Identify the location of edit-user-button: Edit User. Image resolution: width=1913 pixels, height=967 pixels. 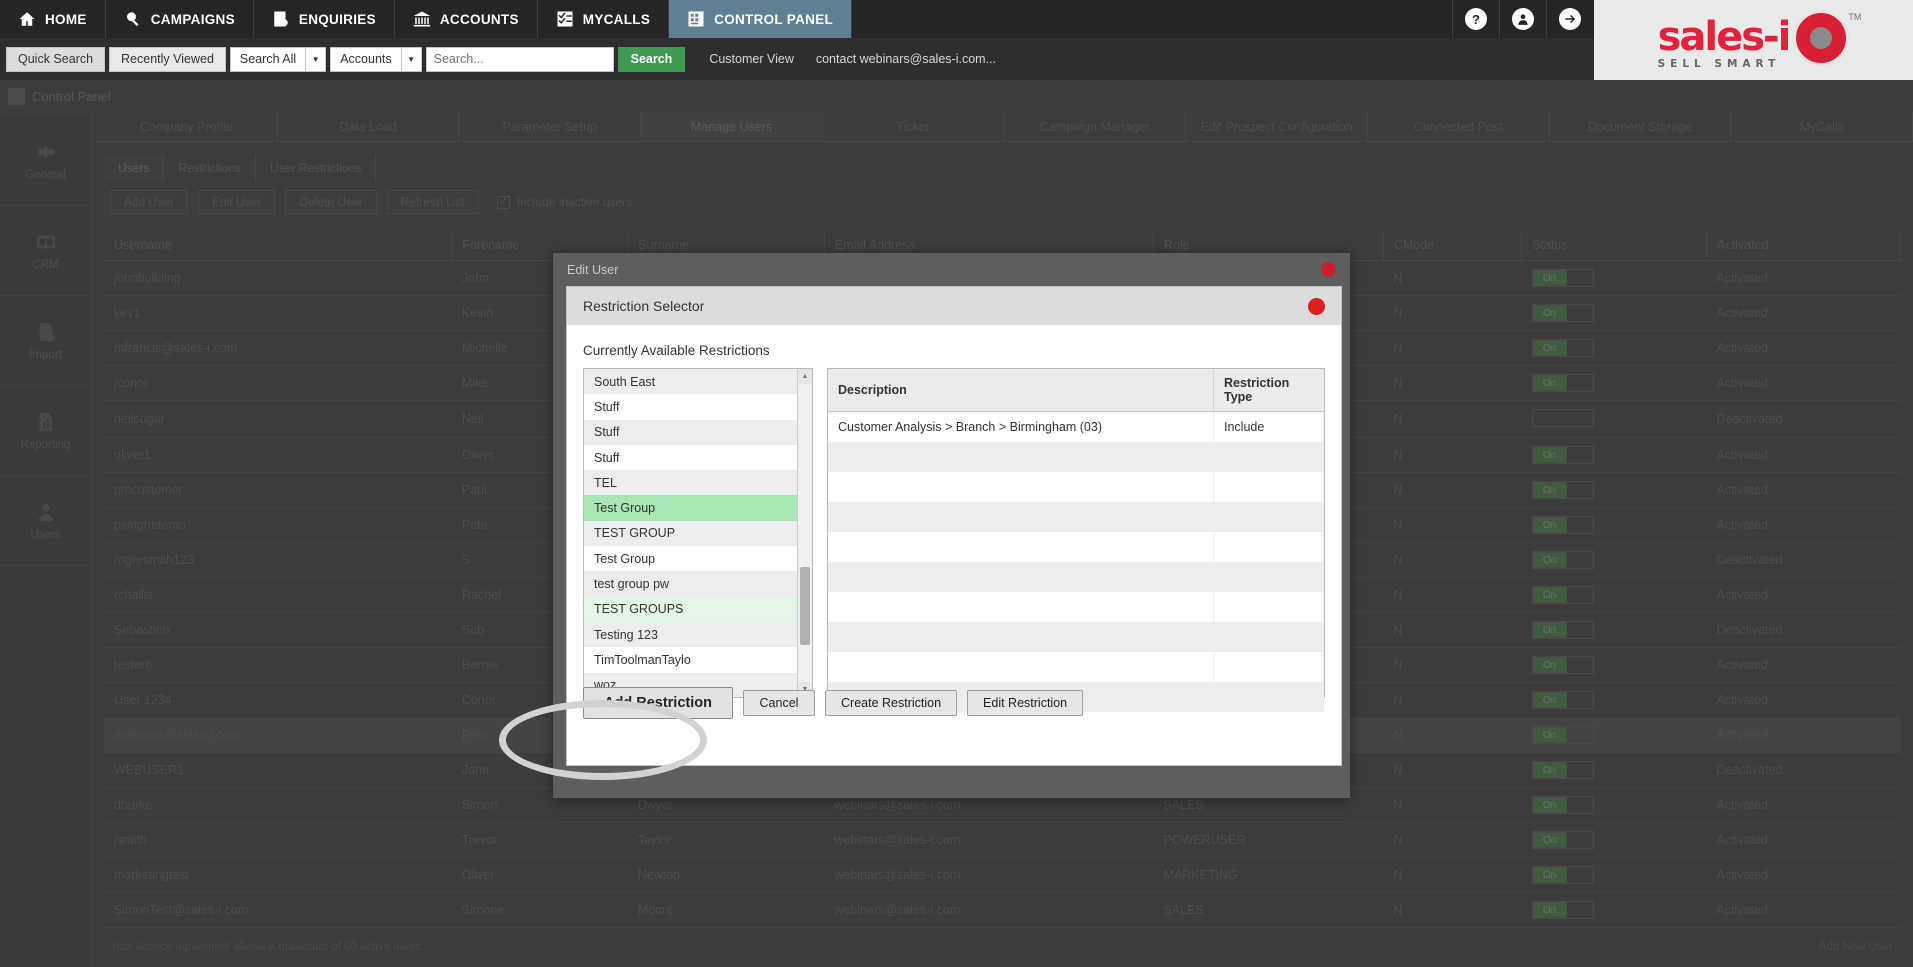
(237, 202).